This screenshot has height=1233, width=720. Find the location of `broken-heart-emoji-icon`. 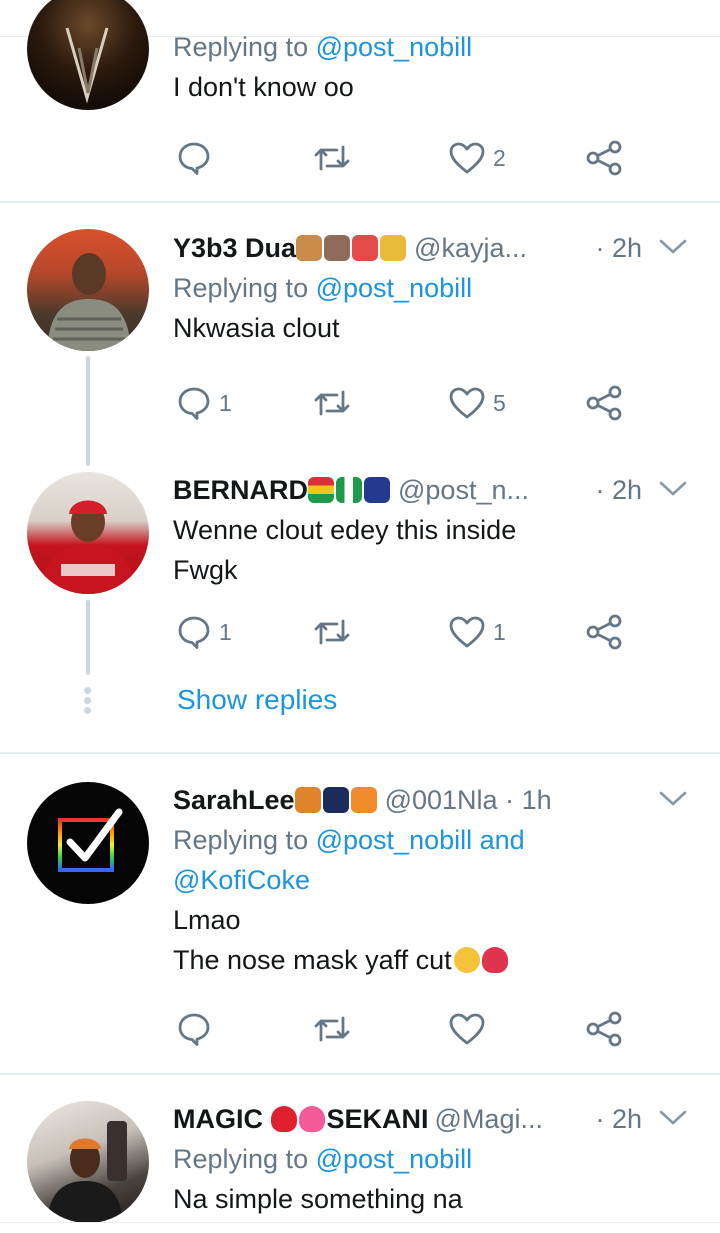

broken-heart-emoji-icon is located at coordinates (494, 960).